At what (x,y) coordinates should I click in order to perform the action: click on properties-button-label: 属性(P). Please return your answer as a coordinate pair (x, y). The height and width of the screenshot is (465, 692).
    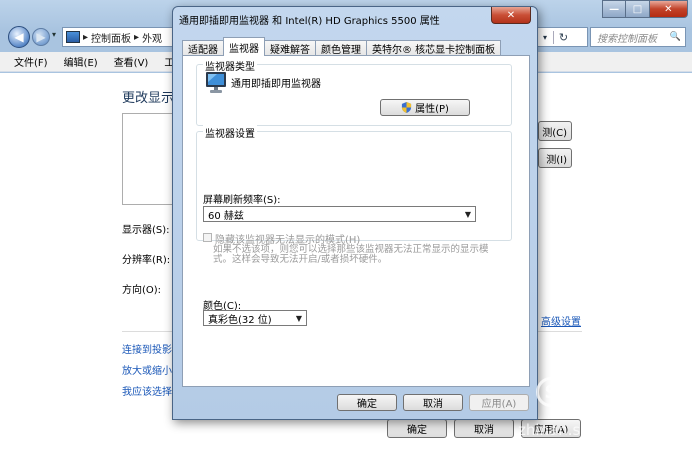
    Looking at the image, I should click on (432, 109).